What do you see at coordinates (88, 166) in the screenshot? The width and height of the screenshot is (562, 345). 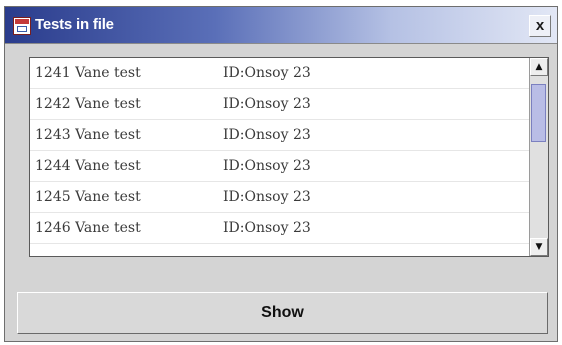 I see `test-name: 1244 Vane test` at bounding box center [88, 166].